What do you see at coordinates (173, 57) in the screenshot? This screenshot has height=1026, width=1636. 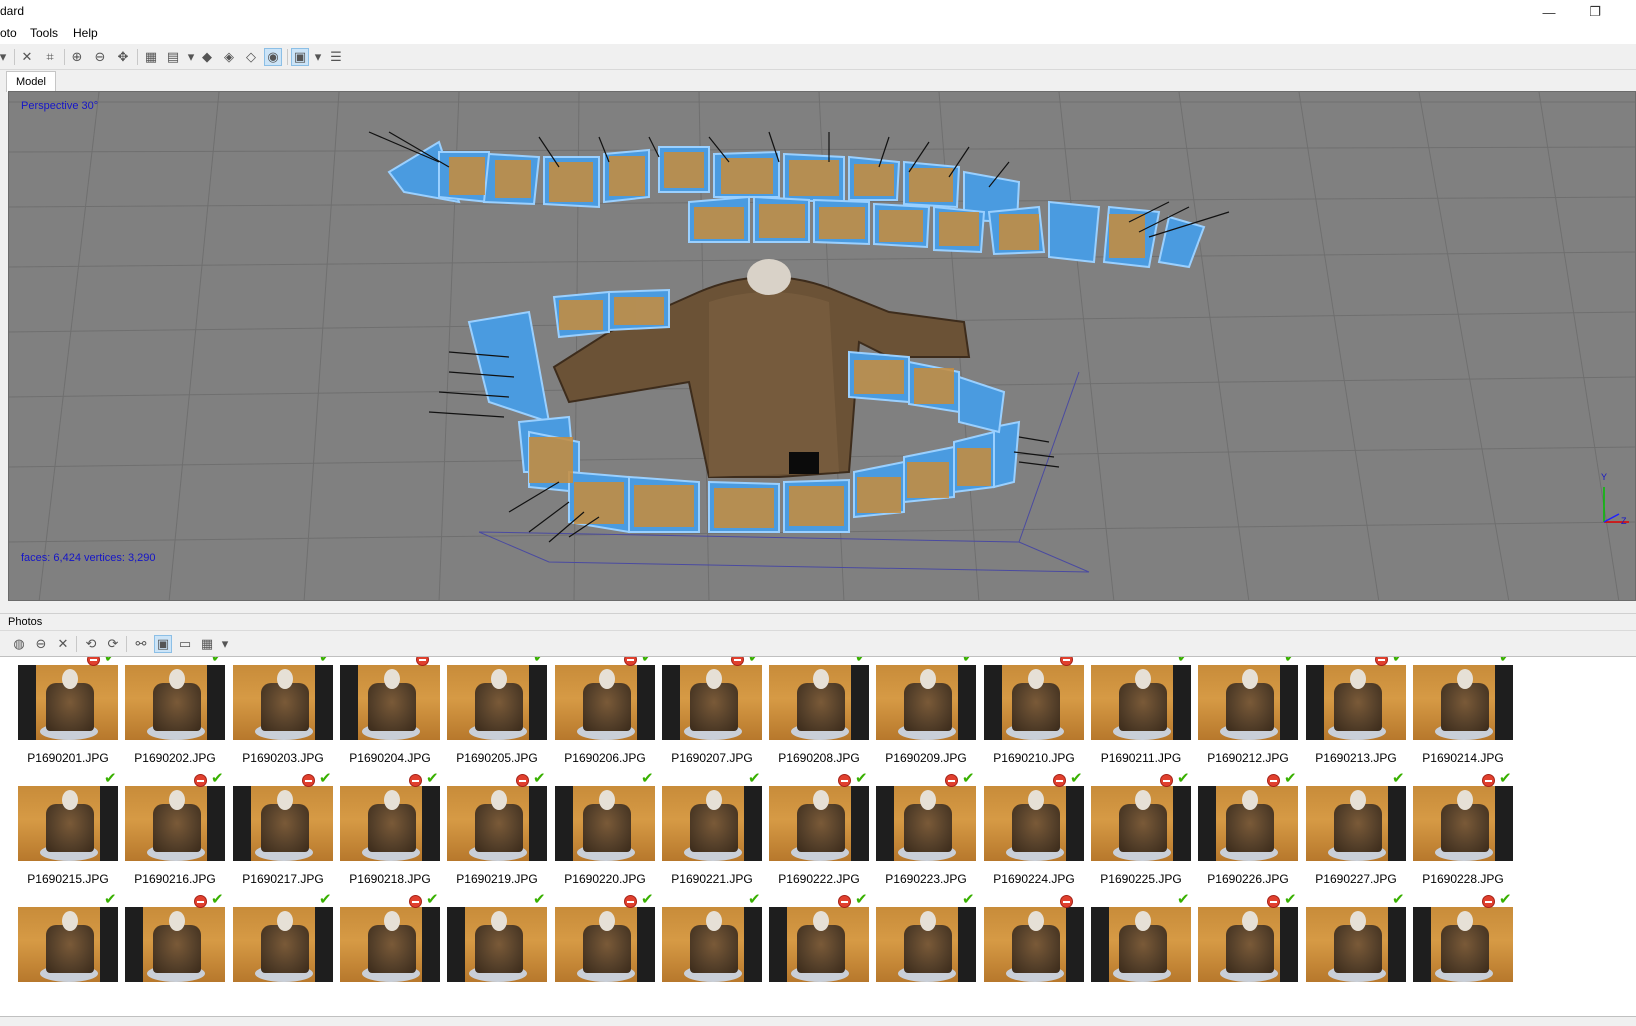 I see `grid-options-icon: ▤` at bounding box center [173, 57].